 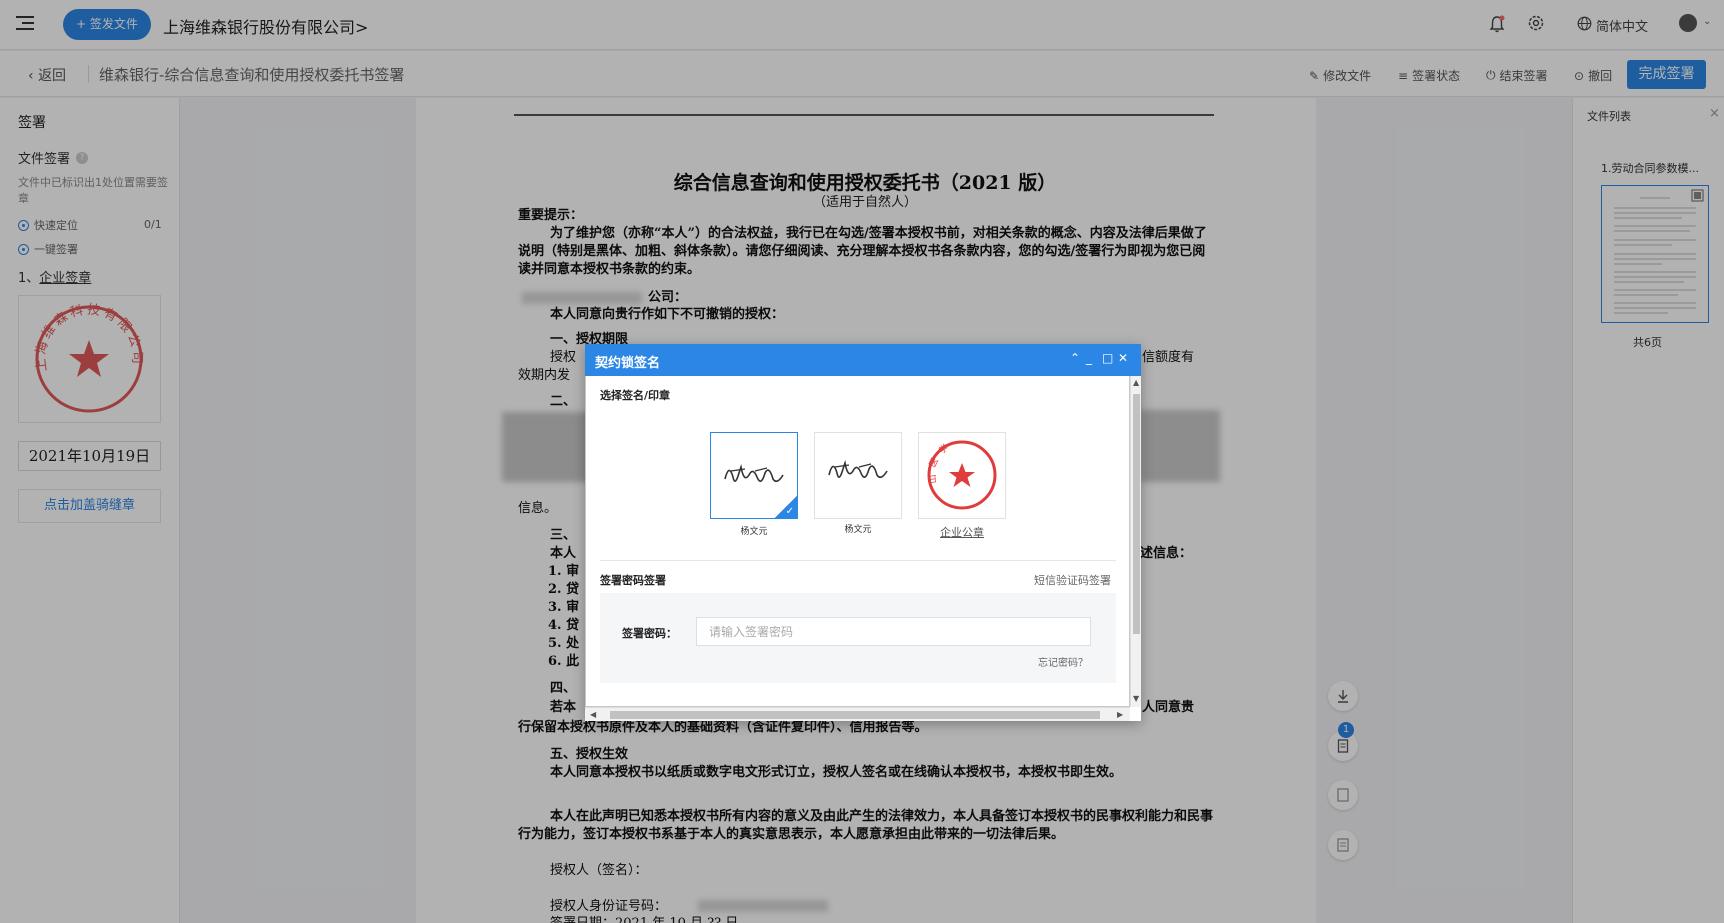 What do you see at coordinates (754, 532) in the screenshot?
I see `signature-1-caption: 杨文元` at bounding box center [754, 532].